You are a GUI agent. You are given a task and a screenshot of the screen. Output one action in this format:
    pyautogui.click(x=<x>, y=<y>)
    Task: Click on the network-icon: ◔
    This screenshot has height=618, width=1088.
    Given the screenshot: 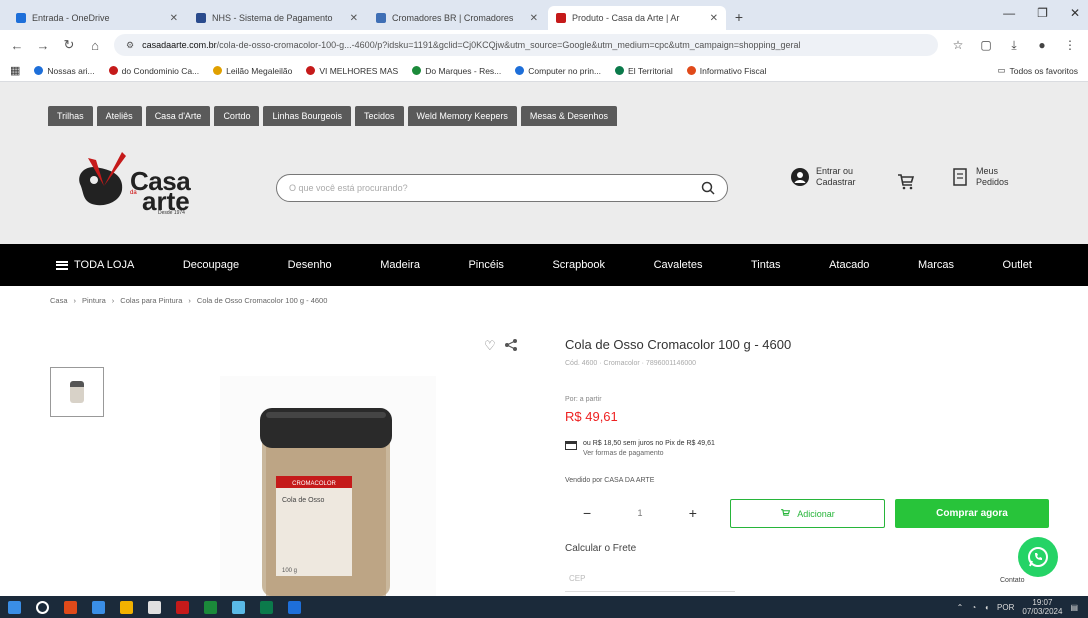 What is the action you would take?
    pyautogui.click(x=973, y=607)
    